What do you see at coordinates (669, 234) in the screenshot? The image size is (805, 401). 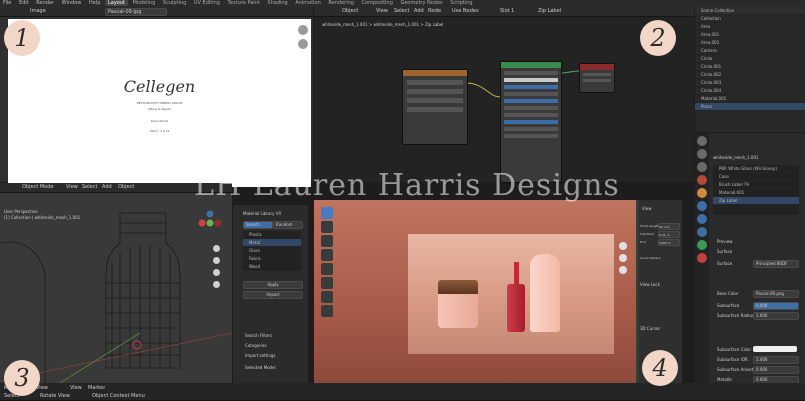 I see `clip-start-field: 0.01 m` at bounding box center [669, 234].